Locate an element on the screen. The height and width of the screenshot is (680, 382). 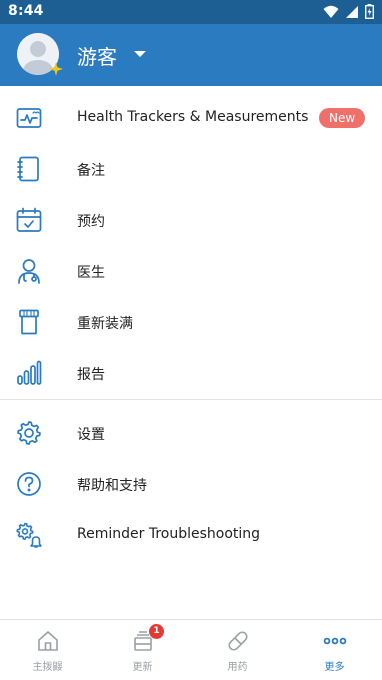
menu-item-label: Health Trackers & Measurements is located at coordinates (193, 117).